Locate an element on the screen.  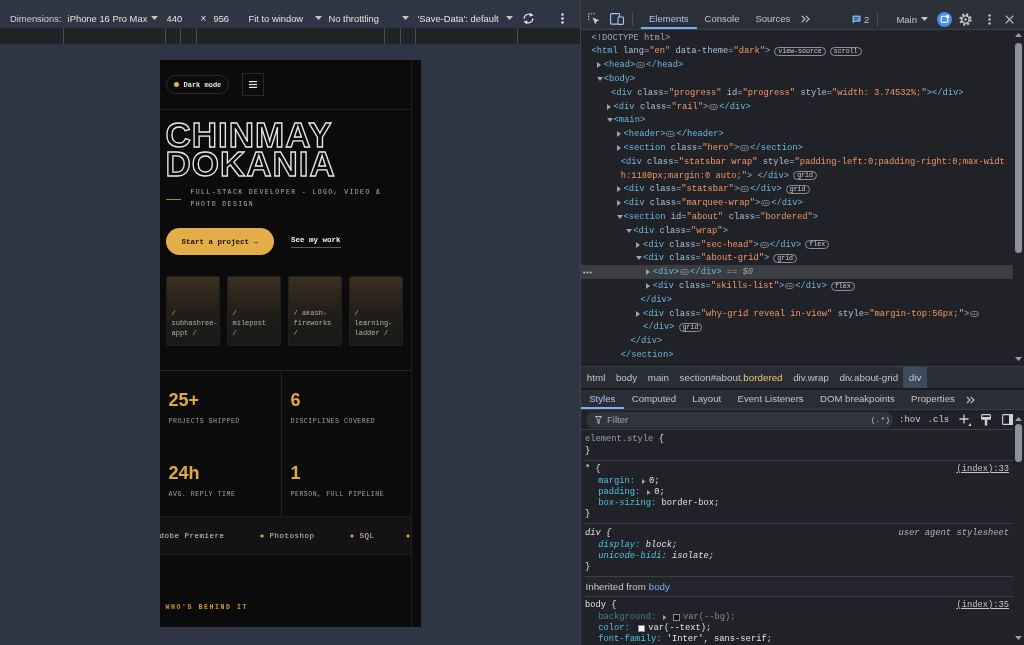
breadcrumb: body is located at coordinates (626, 377).